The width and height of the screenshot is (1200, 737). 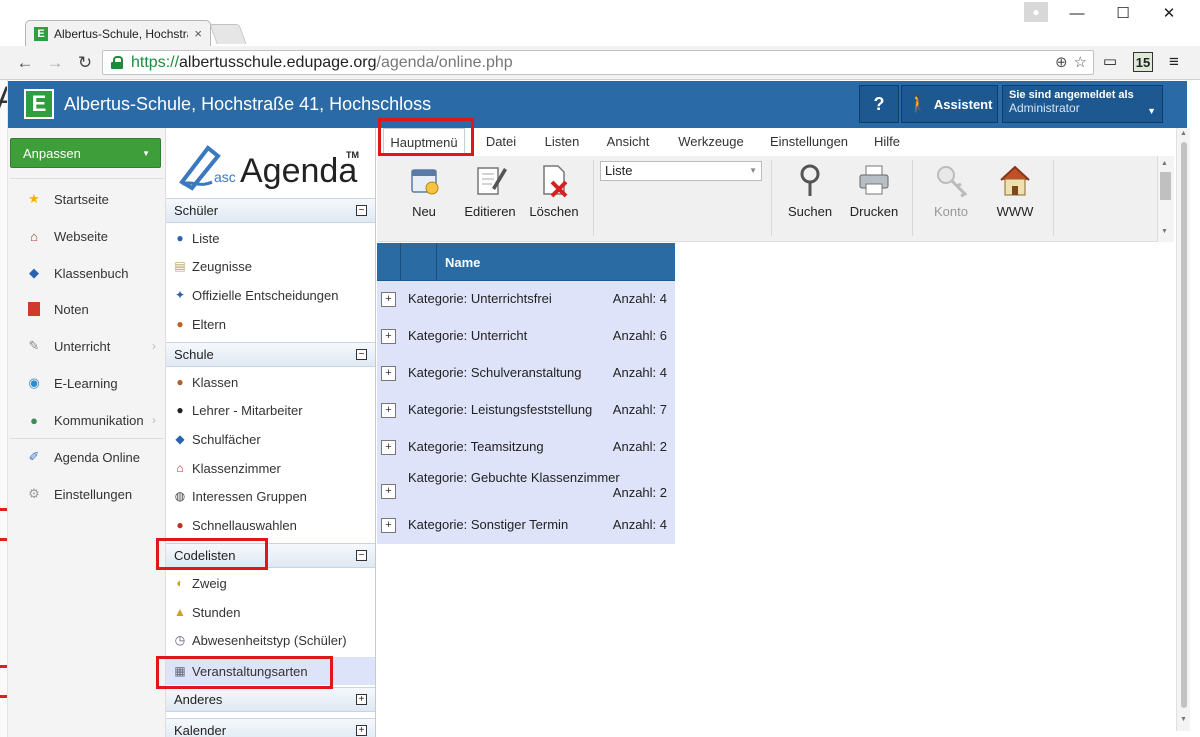 I want to click on sidebar-item-klassen: ● Klassen, so click(x=270, y=382).